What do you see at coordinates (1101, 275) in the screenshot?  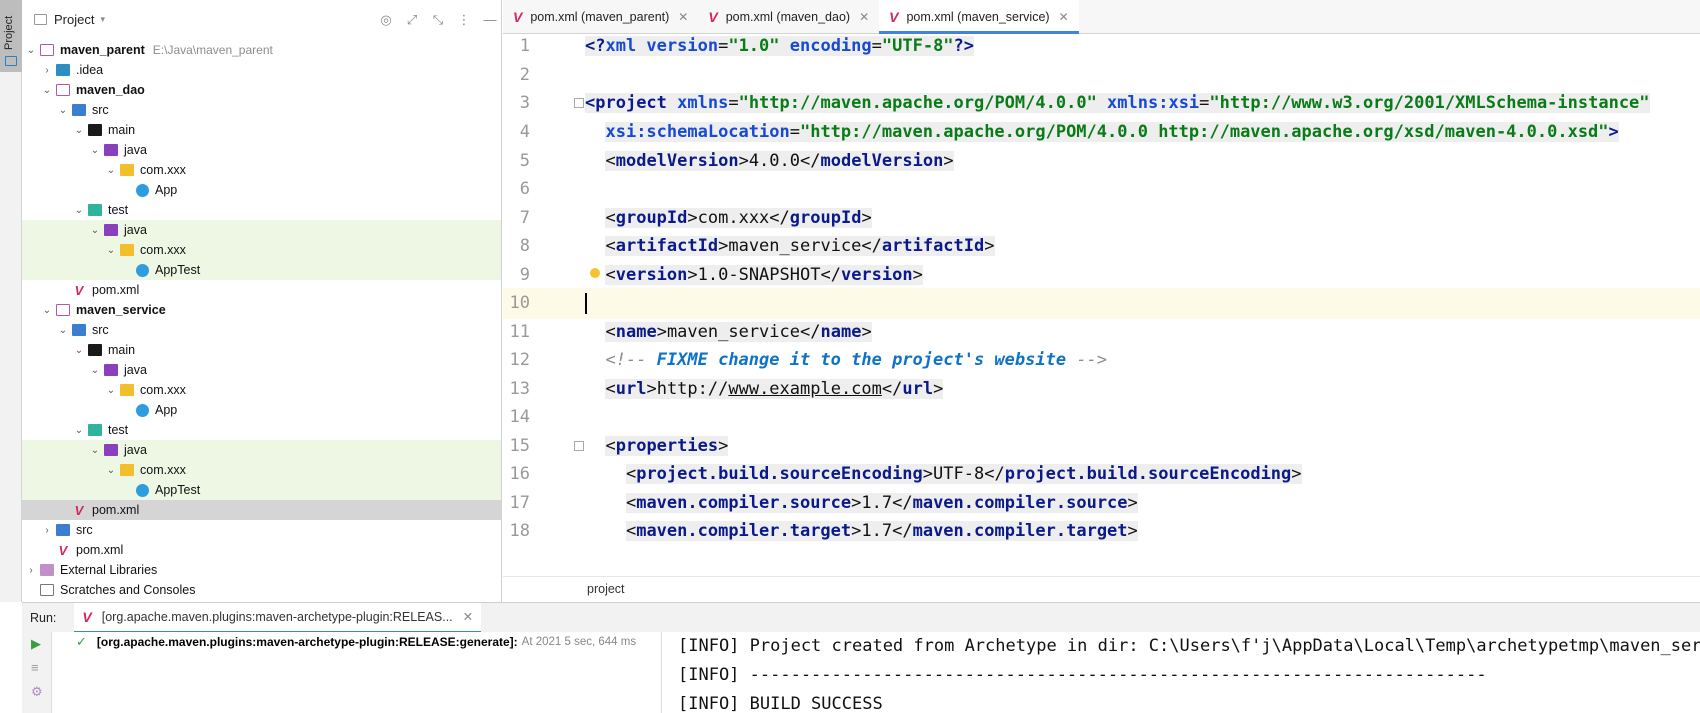 I see `code-line: 9 <version>1.0-SNAPSHOT</version>` at bounding box center [1101, 275].